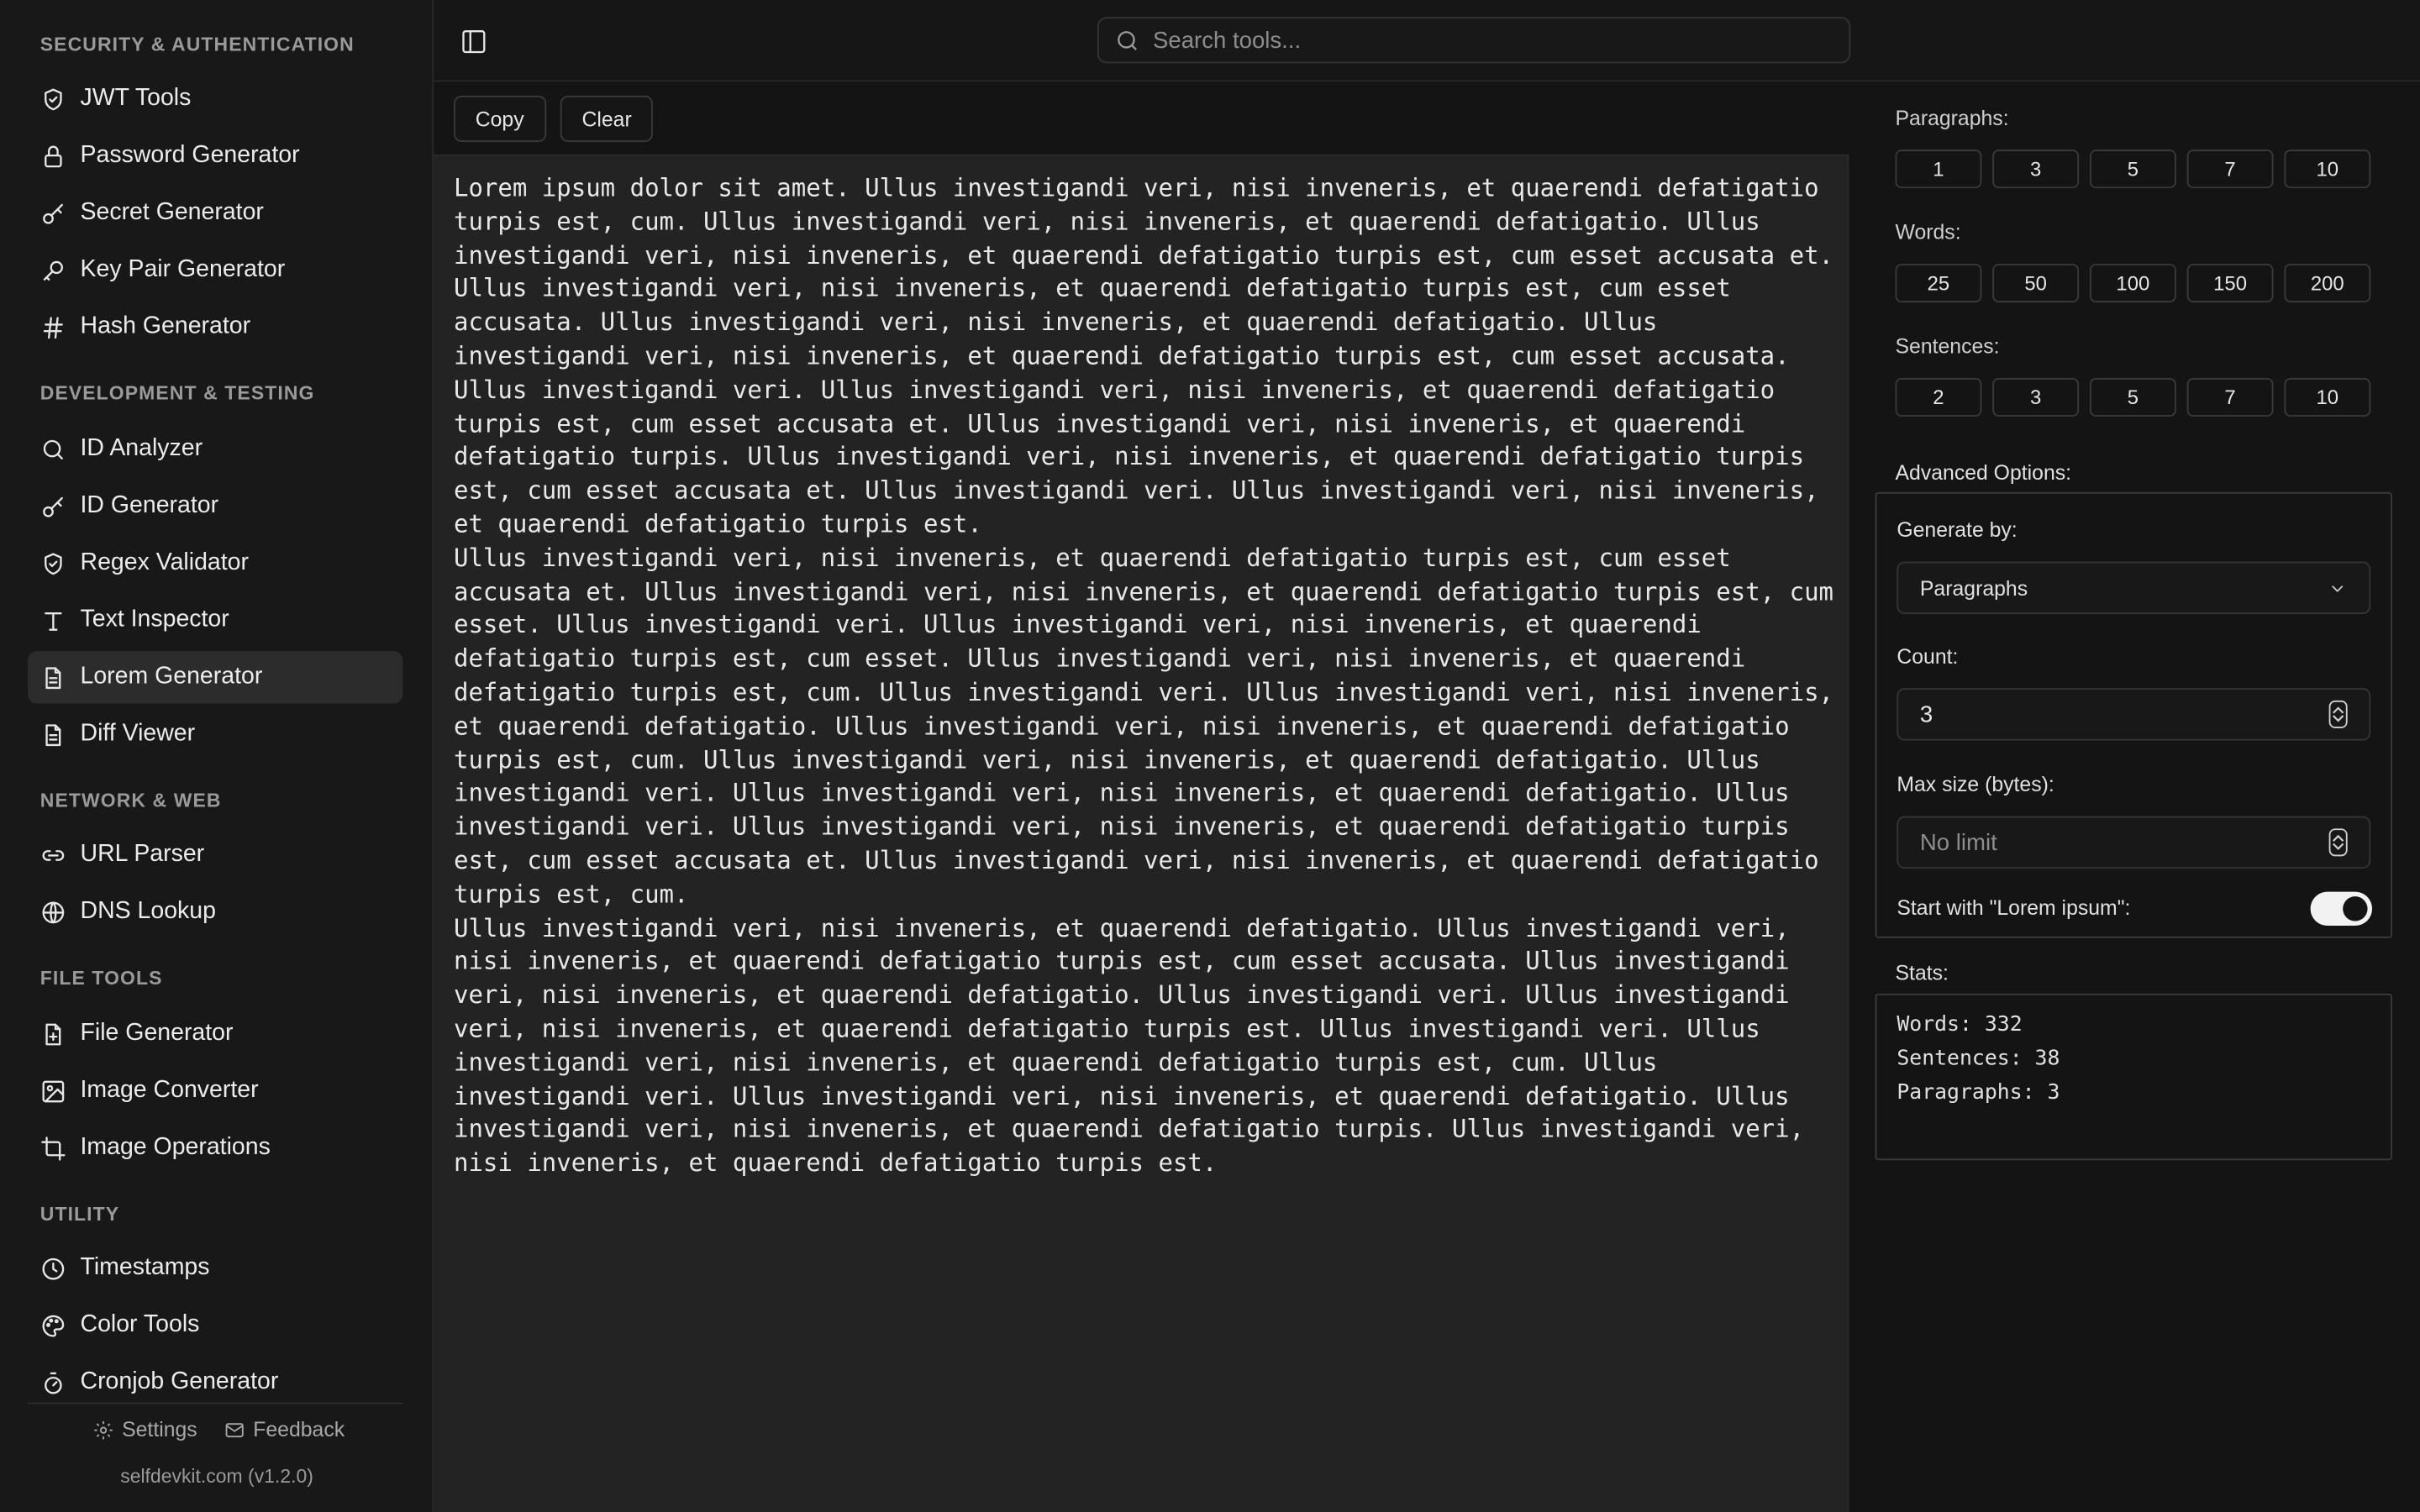 The image size is (2420, 1512). I want to click on search-box, so click(1474, 40).